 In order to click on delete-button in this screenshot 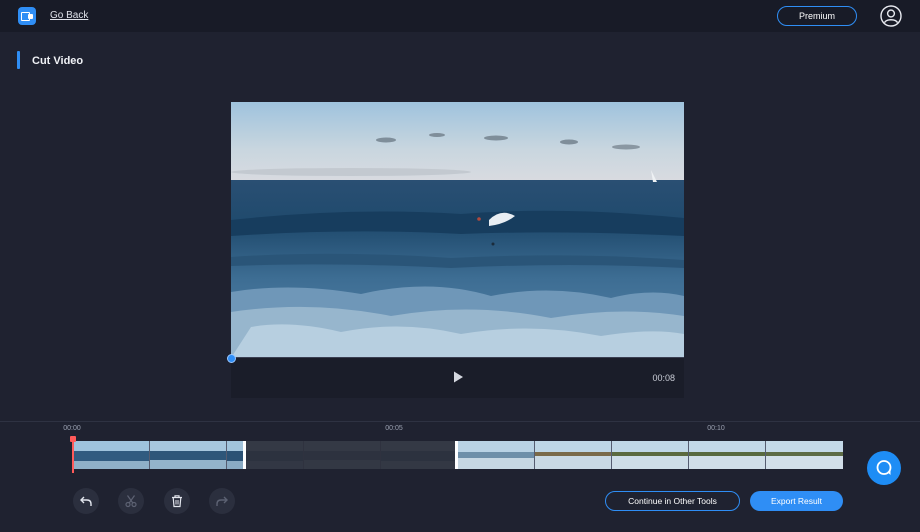, I will do `click(177, 501)`.